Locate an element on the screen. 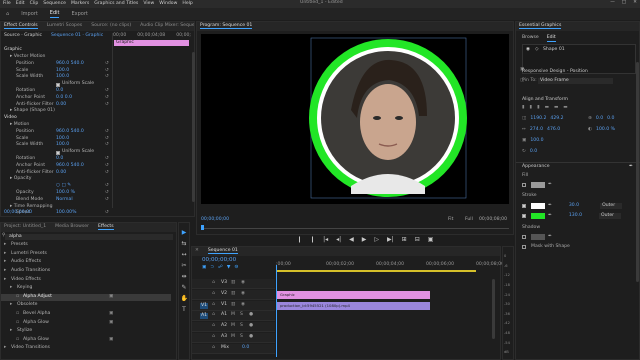 This screenshot has width=640, height=360. stroke-2-swatch is located at coordinates (538, 216).